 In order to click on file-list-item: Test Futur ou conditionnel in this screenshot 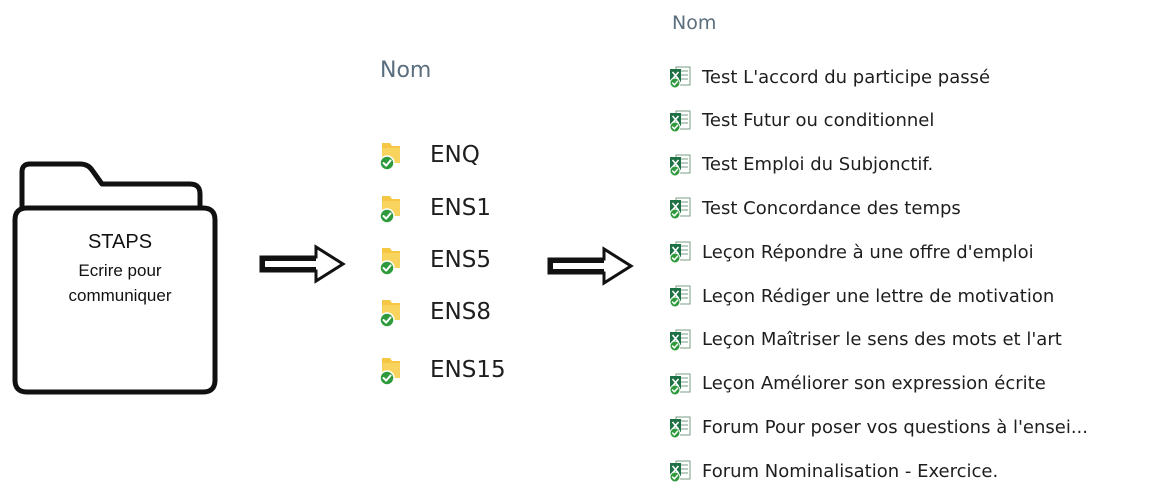, I will do `click(801, 121)`.